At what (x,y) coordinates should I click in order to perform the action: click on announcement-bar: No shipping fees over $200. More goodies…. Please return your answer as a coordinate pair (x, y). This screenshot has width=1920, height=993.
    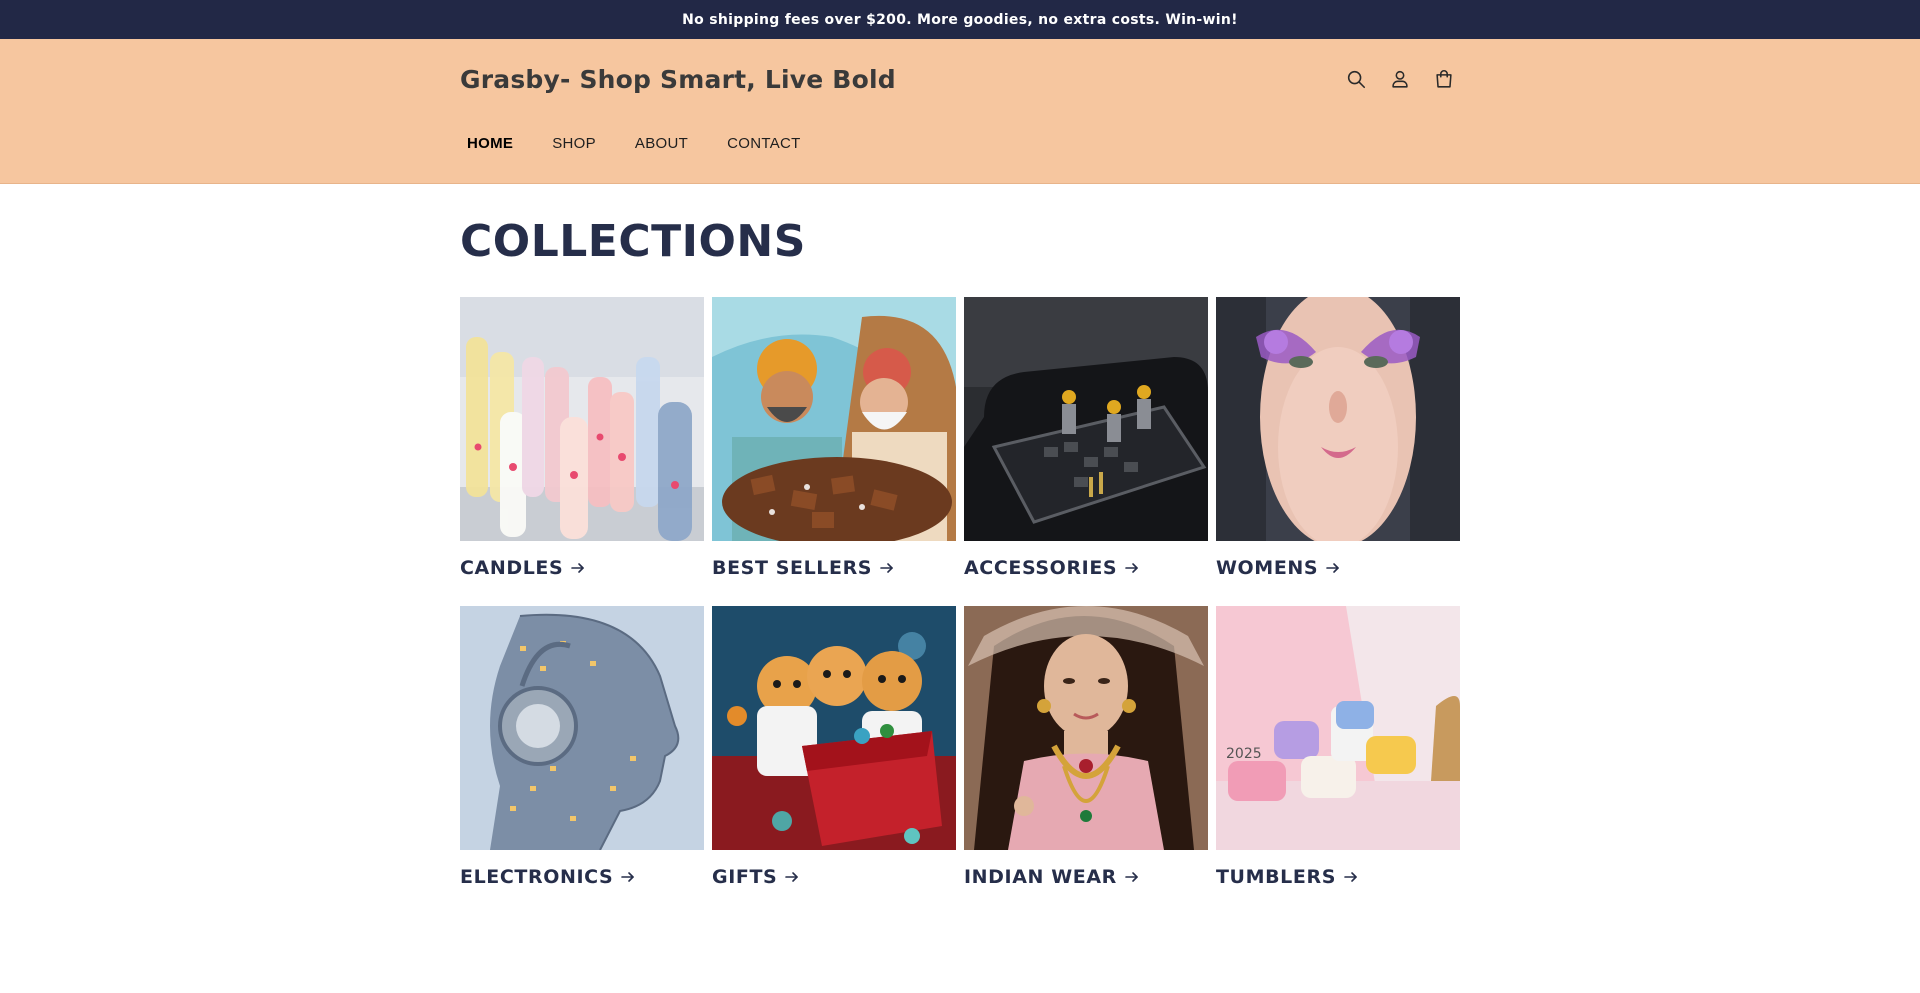
    Looking at the image, I should click on (960, 19).